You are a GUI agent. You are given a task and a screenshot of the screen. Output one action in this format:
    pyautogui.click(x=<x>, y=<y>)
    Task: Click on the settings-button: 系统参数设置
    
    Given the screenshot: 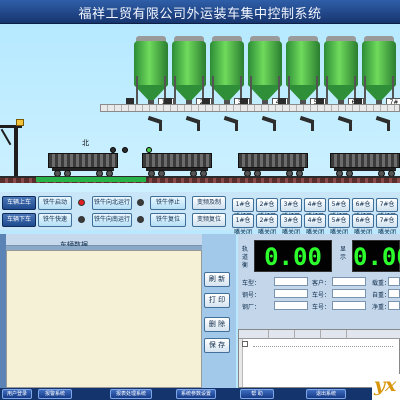 What is the action you would take?
    pyautogui.click(x=196, y=394)
    